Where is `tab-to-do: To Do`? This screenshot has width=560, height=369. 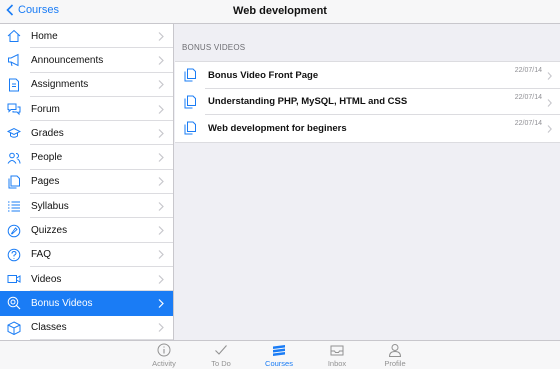
tab-to-do: To Do is located at coordinates (221, 355).